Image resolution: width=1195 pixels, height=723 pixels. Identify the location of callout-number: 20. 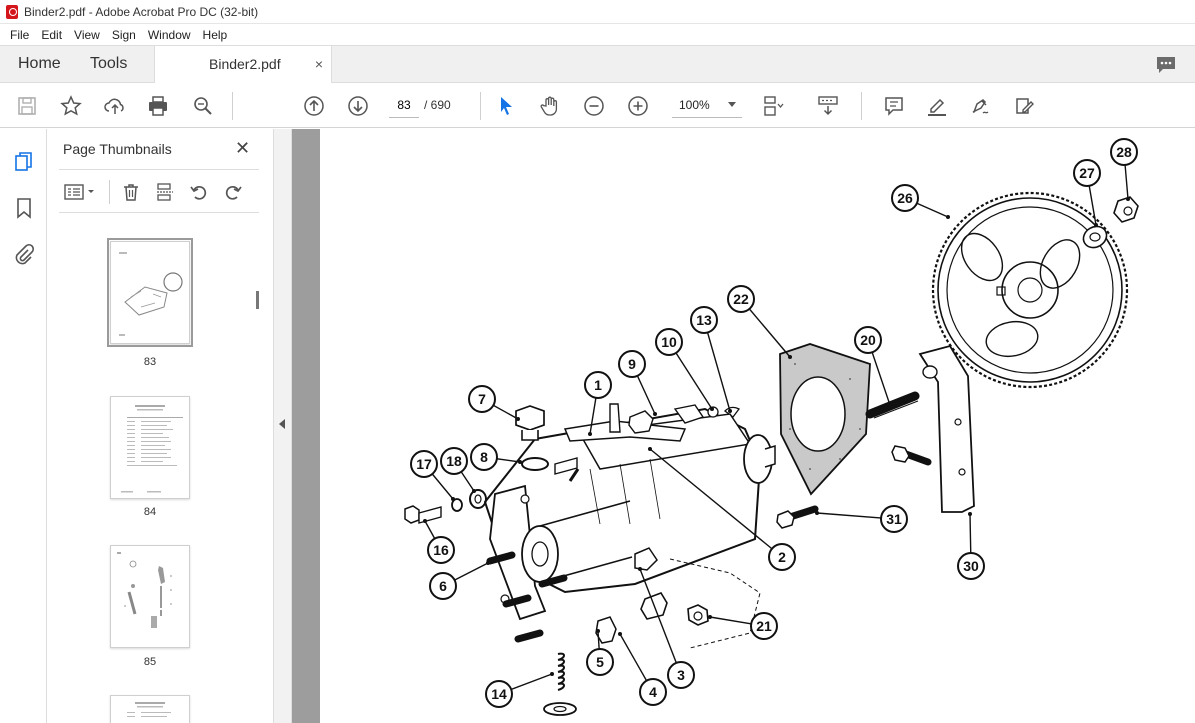
(868, 340).